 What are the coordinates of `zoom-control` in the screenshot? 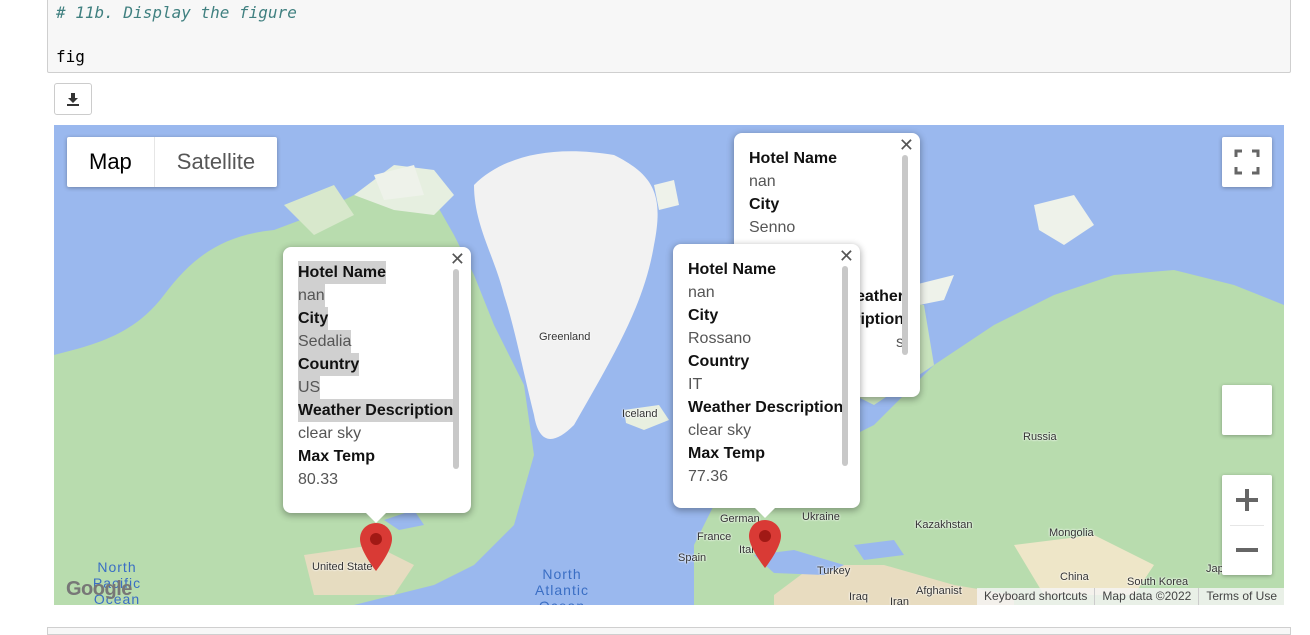 It's located at (1247, 525).